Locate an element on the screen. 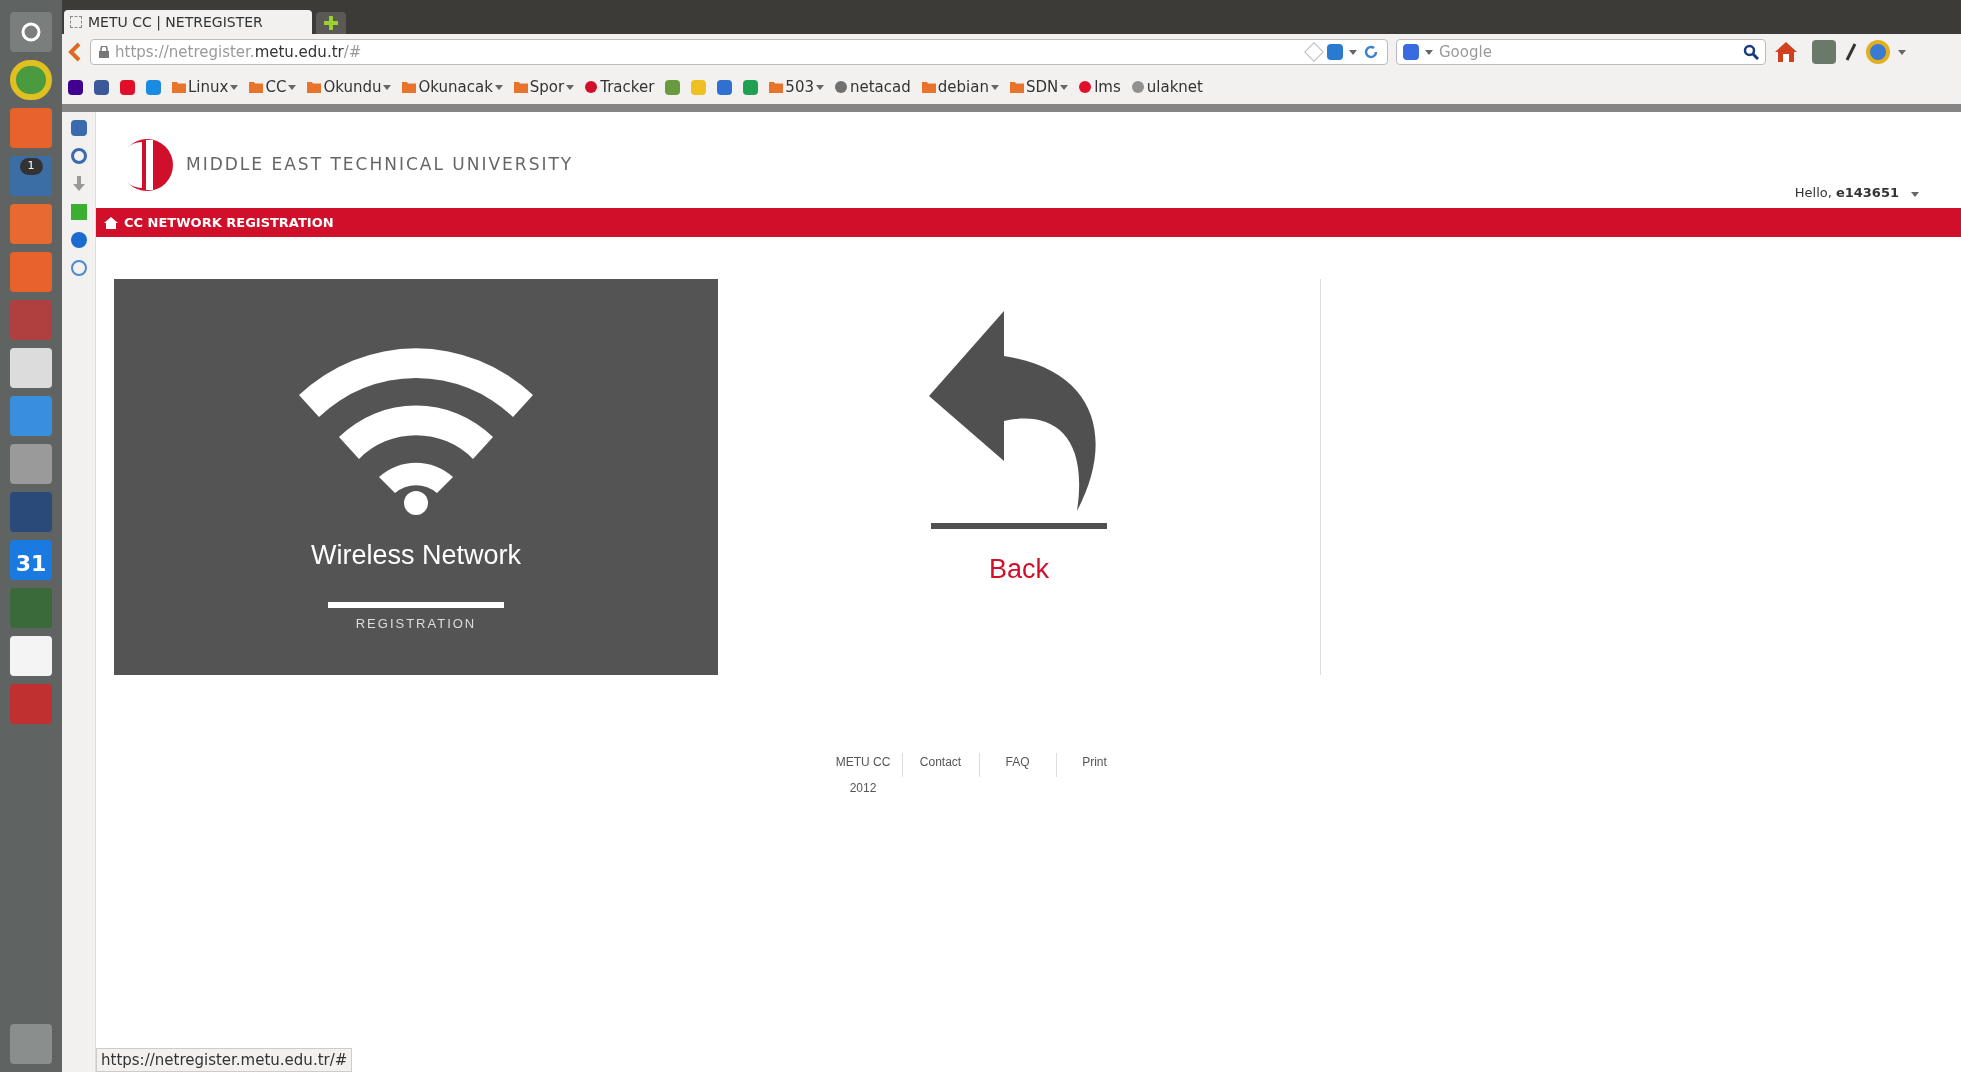  browser-tab: METU CC | NETREGISTER is located at coordinates (188, 22).